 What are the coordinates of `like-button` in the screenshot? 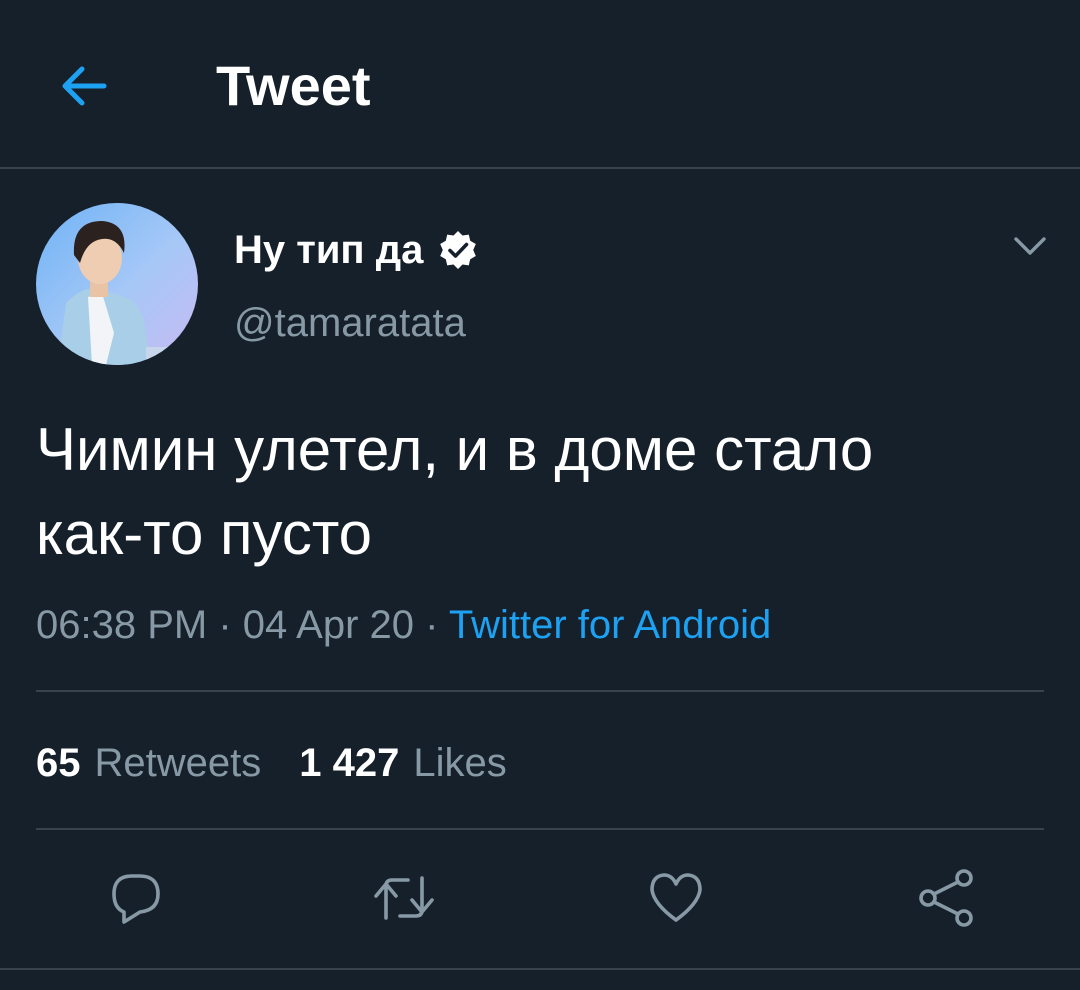 It's located at (676, 898).